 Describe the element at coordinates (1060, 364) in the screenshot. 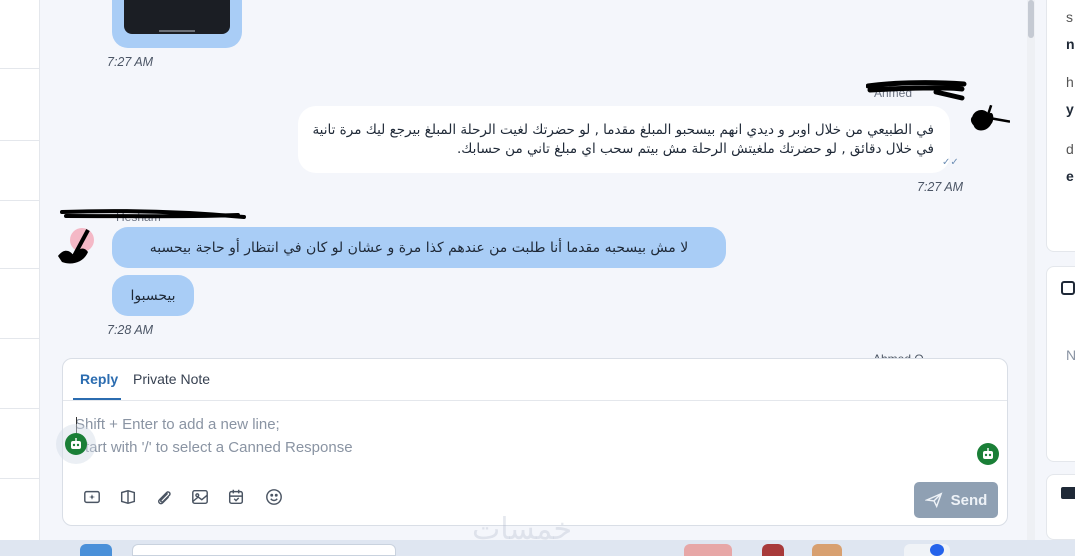

I see `conversation-info-card: N` at that location.